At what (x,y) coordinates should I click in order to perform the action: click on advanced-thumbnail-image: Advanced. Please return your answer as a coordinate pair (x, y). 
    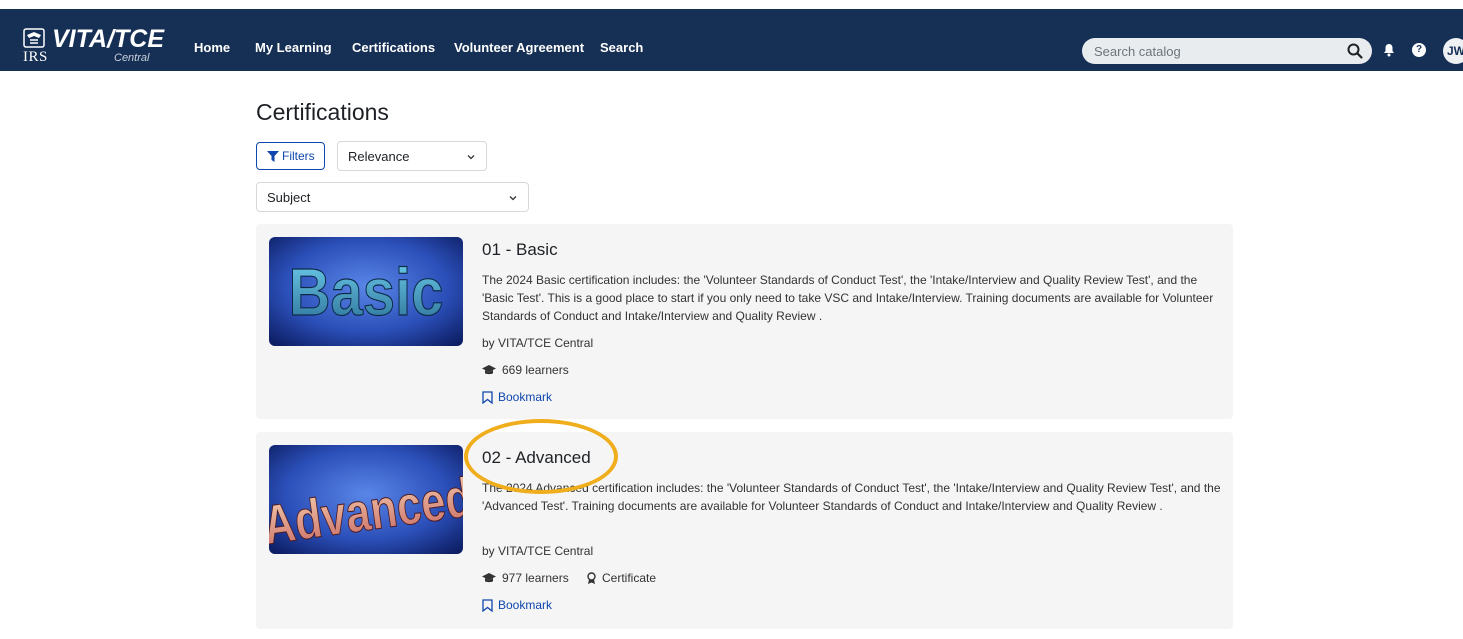
    Looking at the image, I should click on (366, 499).